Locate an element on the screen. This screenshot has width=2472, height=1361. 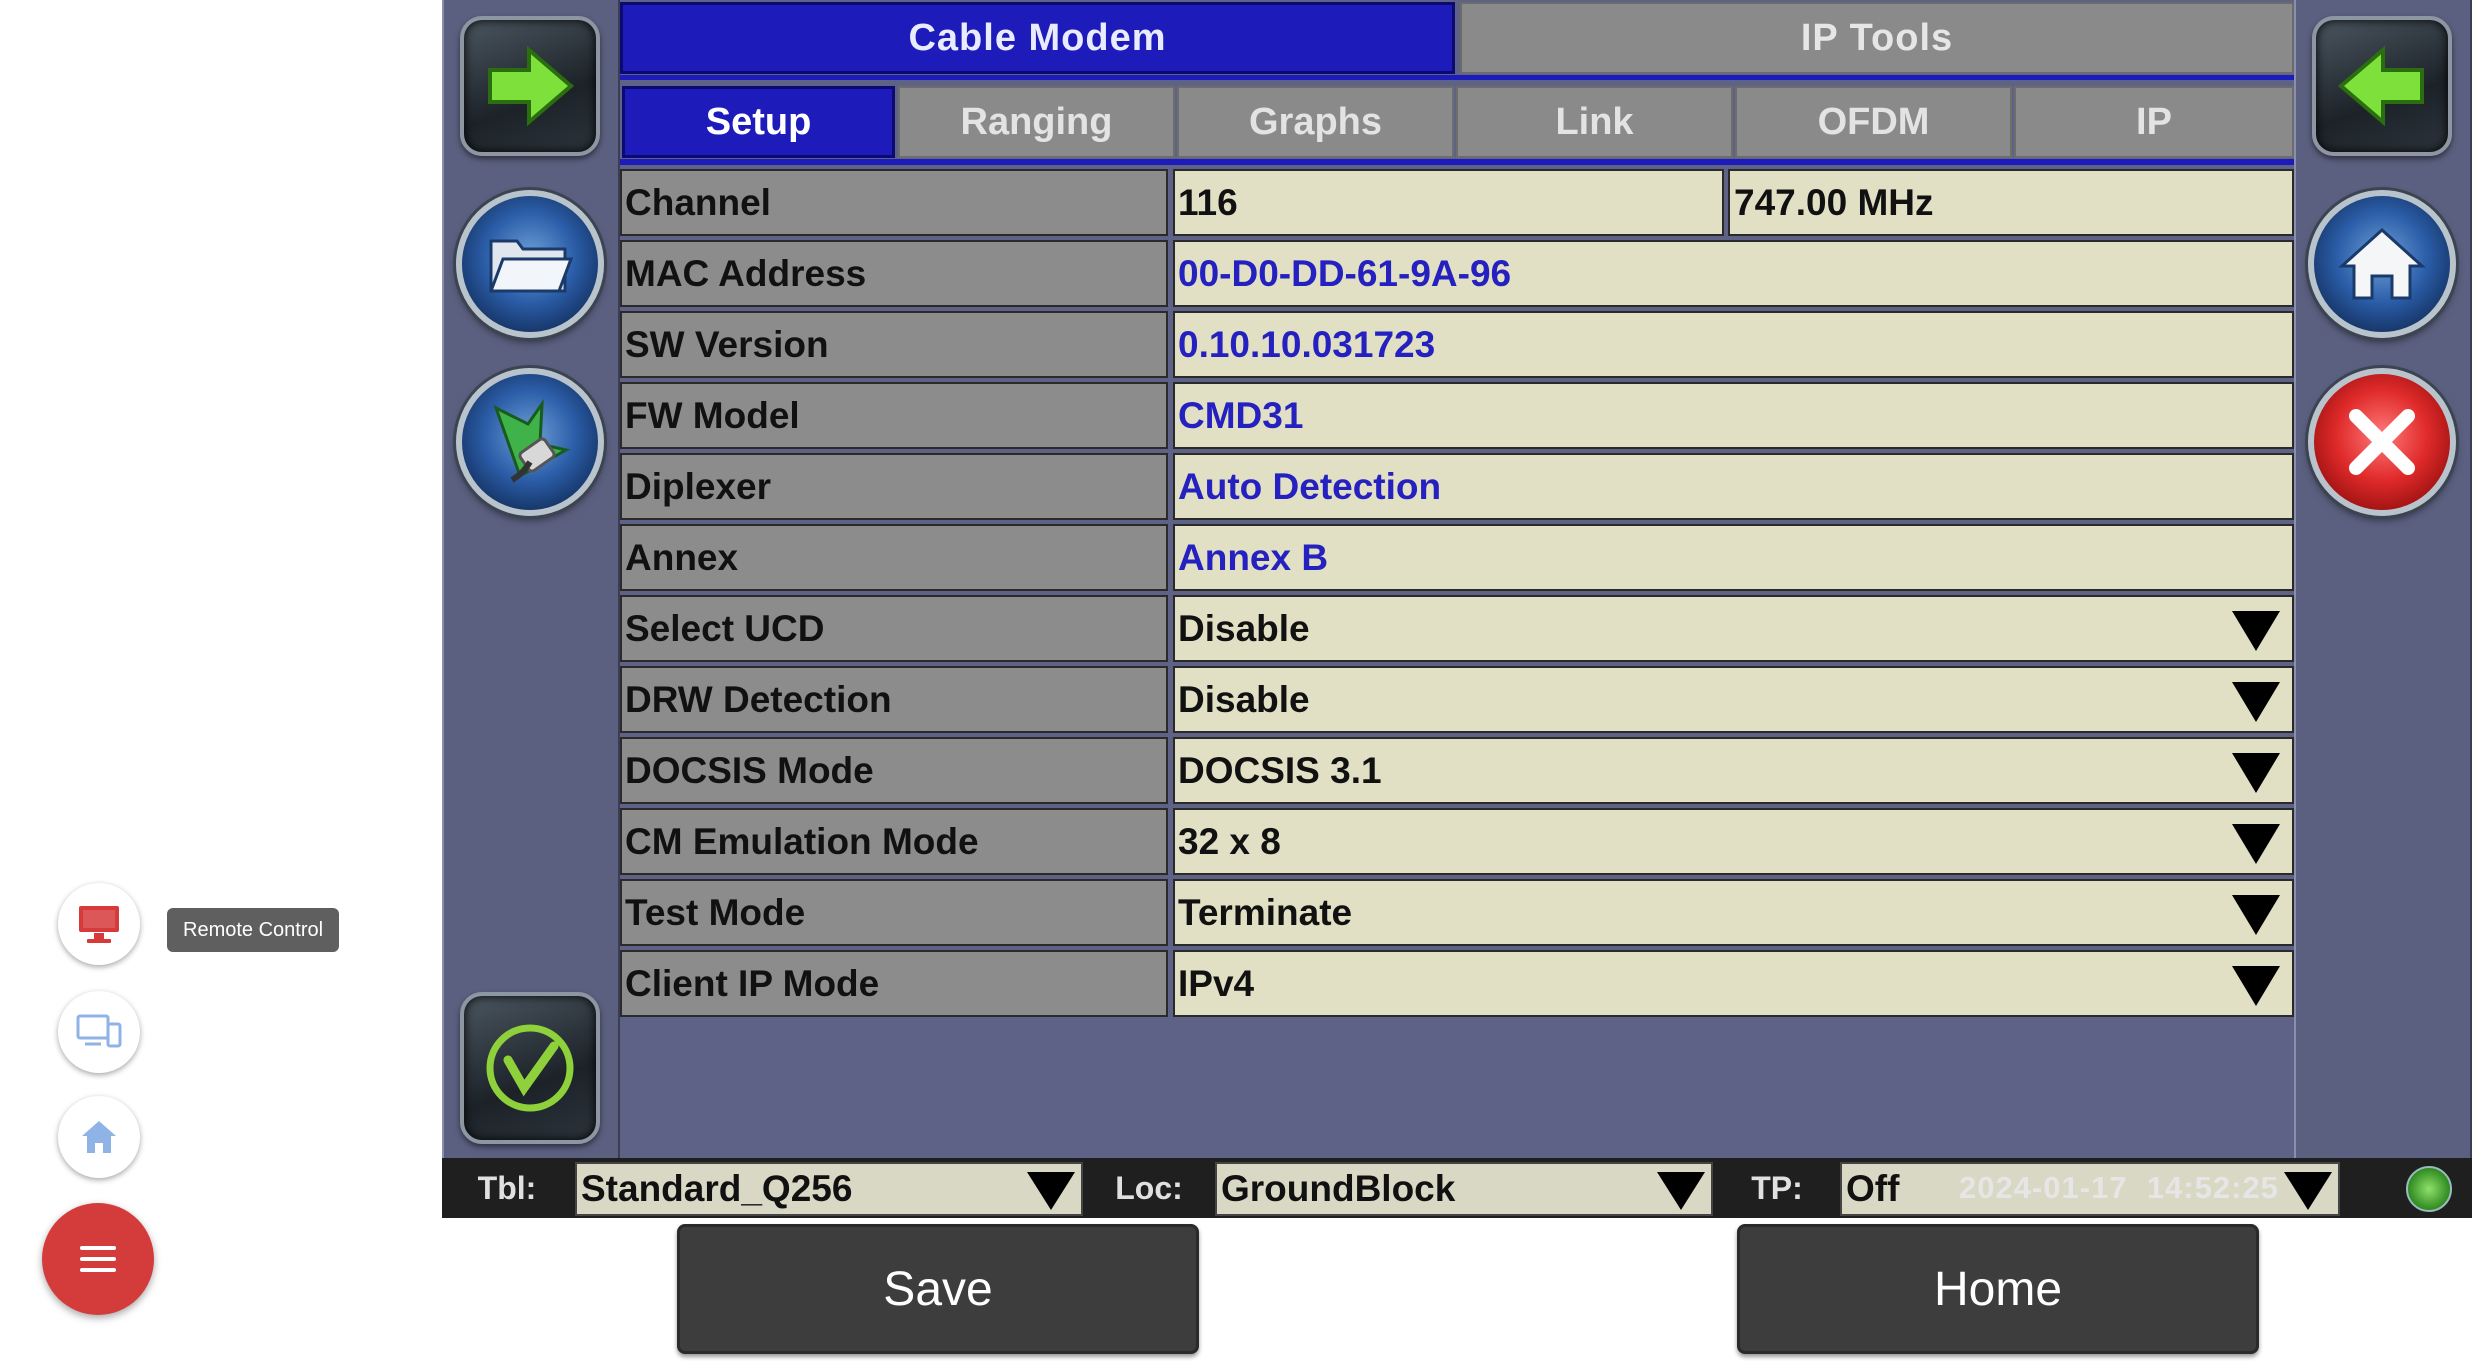
row-channel: Channel 116 747.00 MHz is located at coordinates (1457, 202).